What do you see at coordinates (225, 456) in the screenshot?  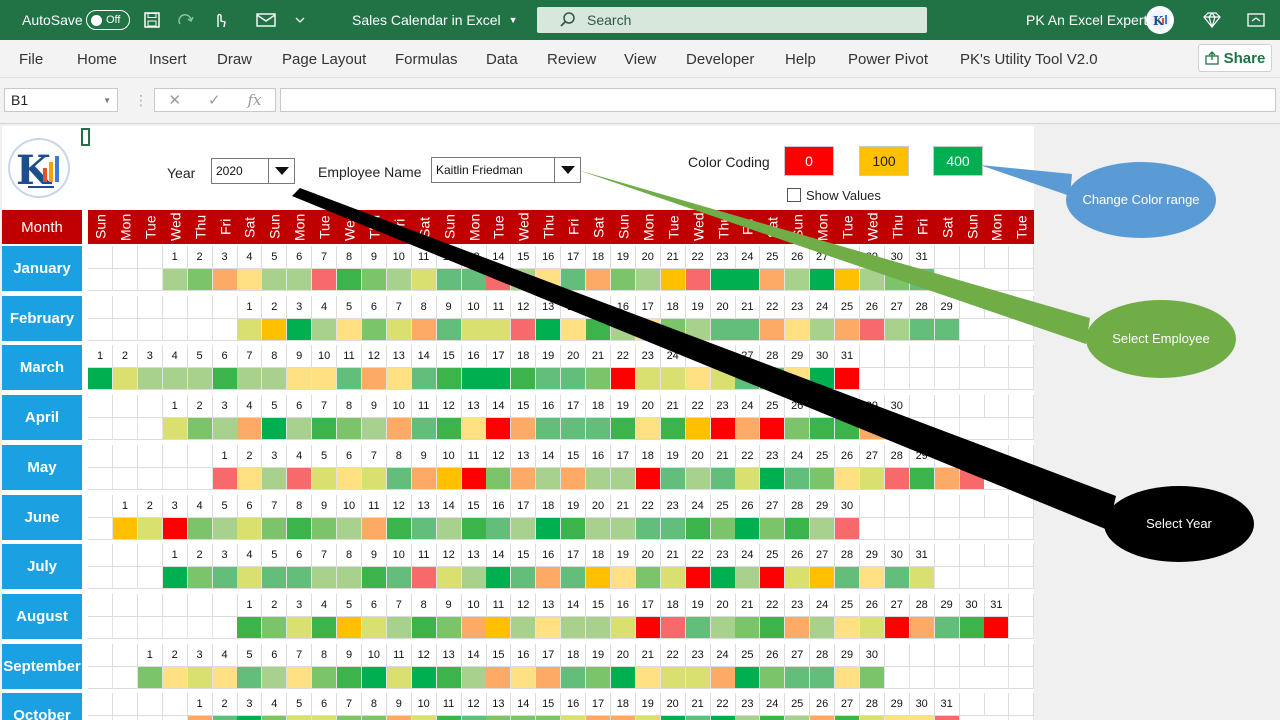 I see `day-number-cell: 1` at bounding box center [225, 456].